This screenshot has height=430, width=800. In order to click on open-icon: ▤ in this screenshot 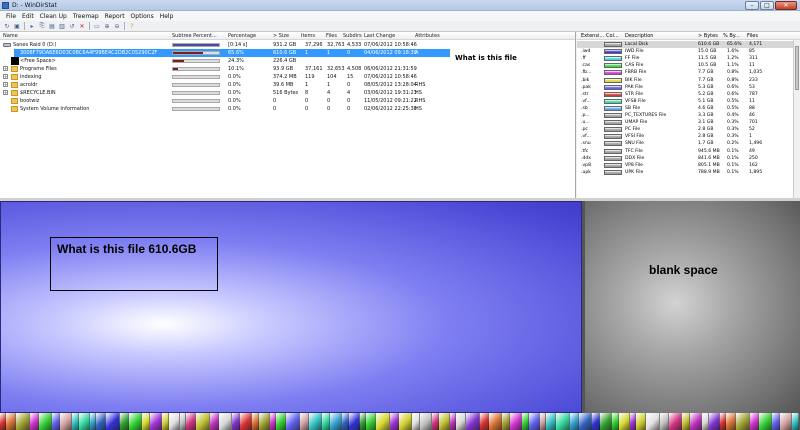, I will do `click(52, 26)`.